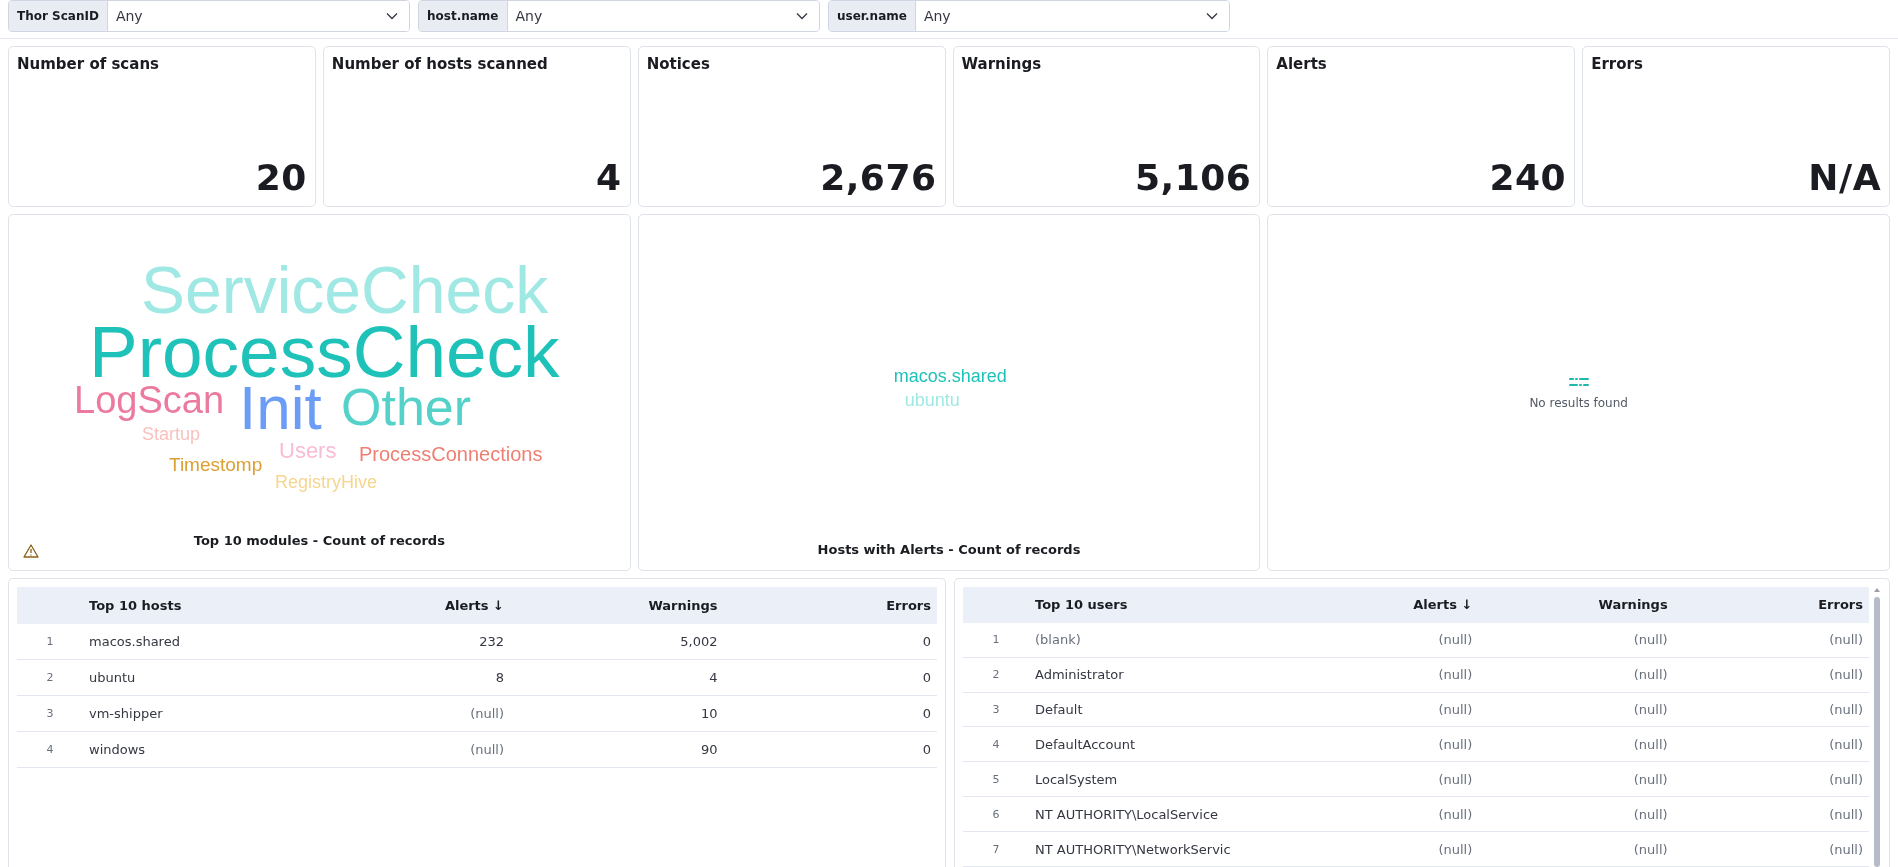 This screenshot has height=867, width=1898. Describe the element at coordinates (451, 454) in the screenshot. I see `cloud-word: ProcessConnections` at that location.